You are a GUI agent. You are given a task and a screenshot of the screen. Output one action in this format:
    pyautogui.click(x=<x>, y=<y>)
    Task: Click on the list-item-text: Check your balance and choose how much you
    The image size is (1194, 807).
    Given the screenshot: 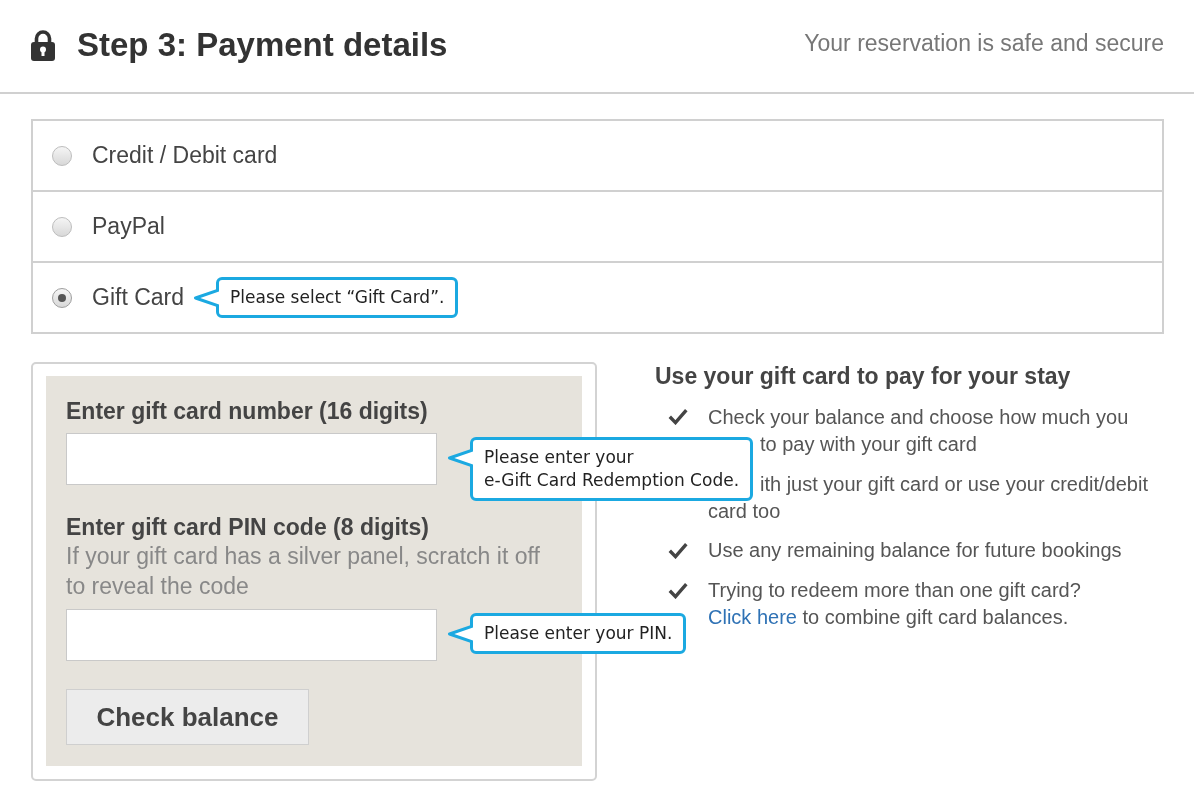 What is the action you would take?
    pyautogui.click(x=918, y=416)
    